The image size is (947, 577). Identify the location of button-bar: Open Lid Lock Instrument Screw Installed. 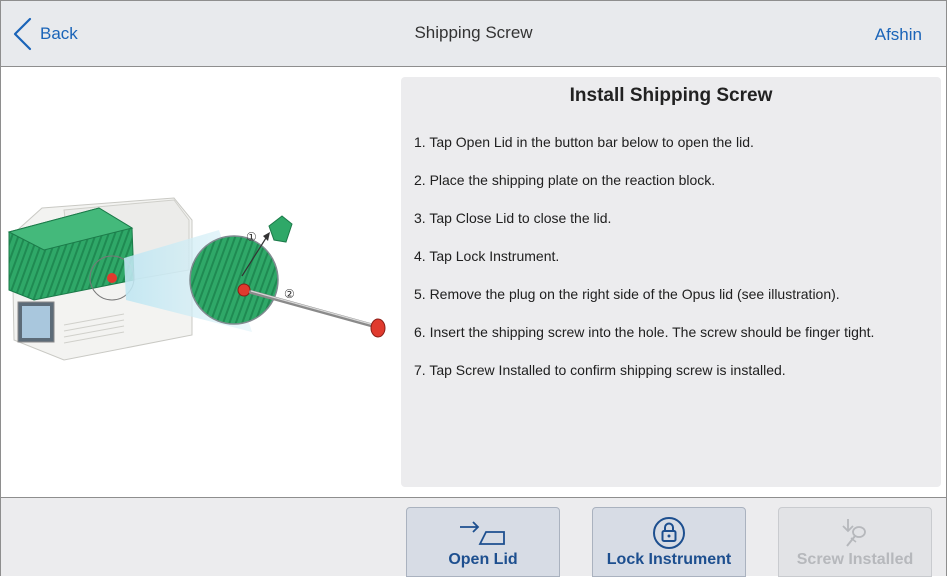
(473, 537).